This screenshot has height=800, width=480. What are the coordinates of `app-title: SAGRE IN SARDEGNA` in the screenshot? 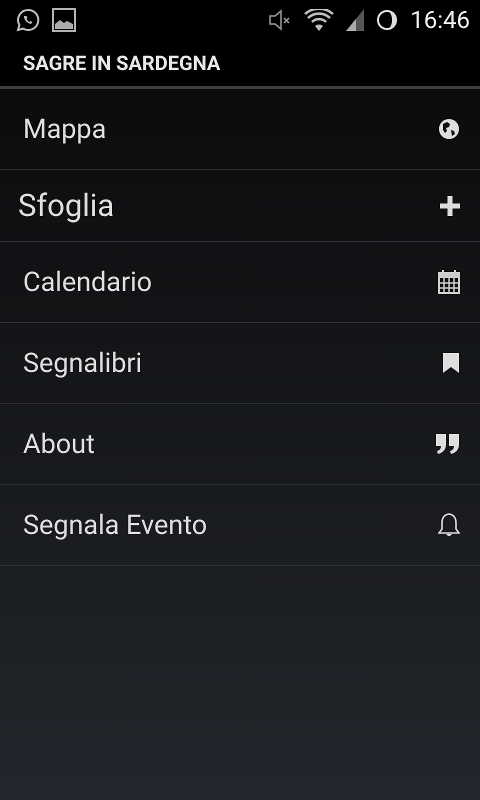 It's located at (121, 63).